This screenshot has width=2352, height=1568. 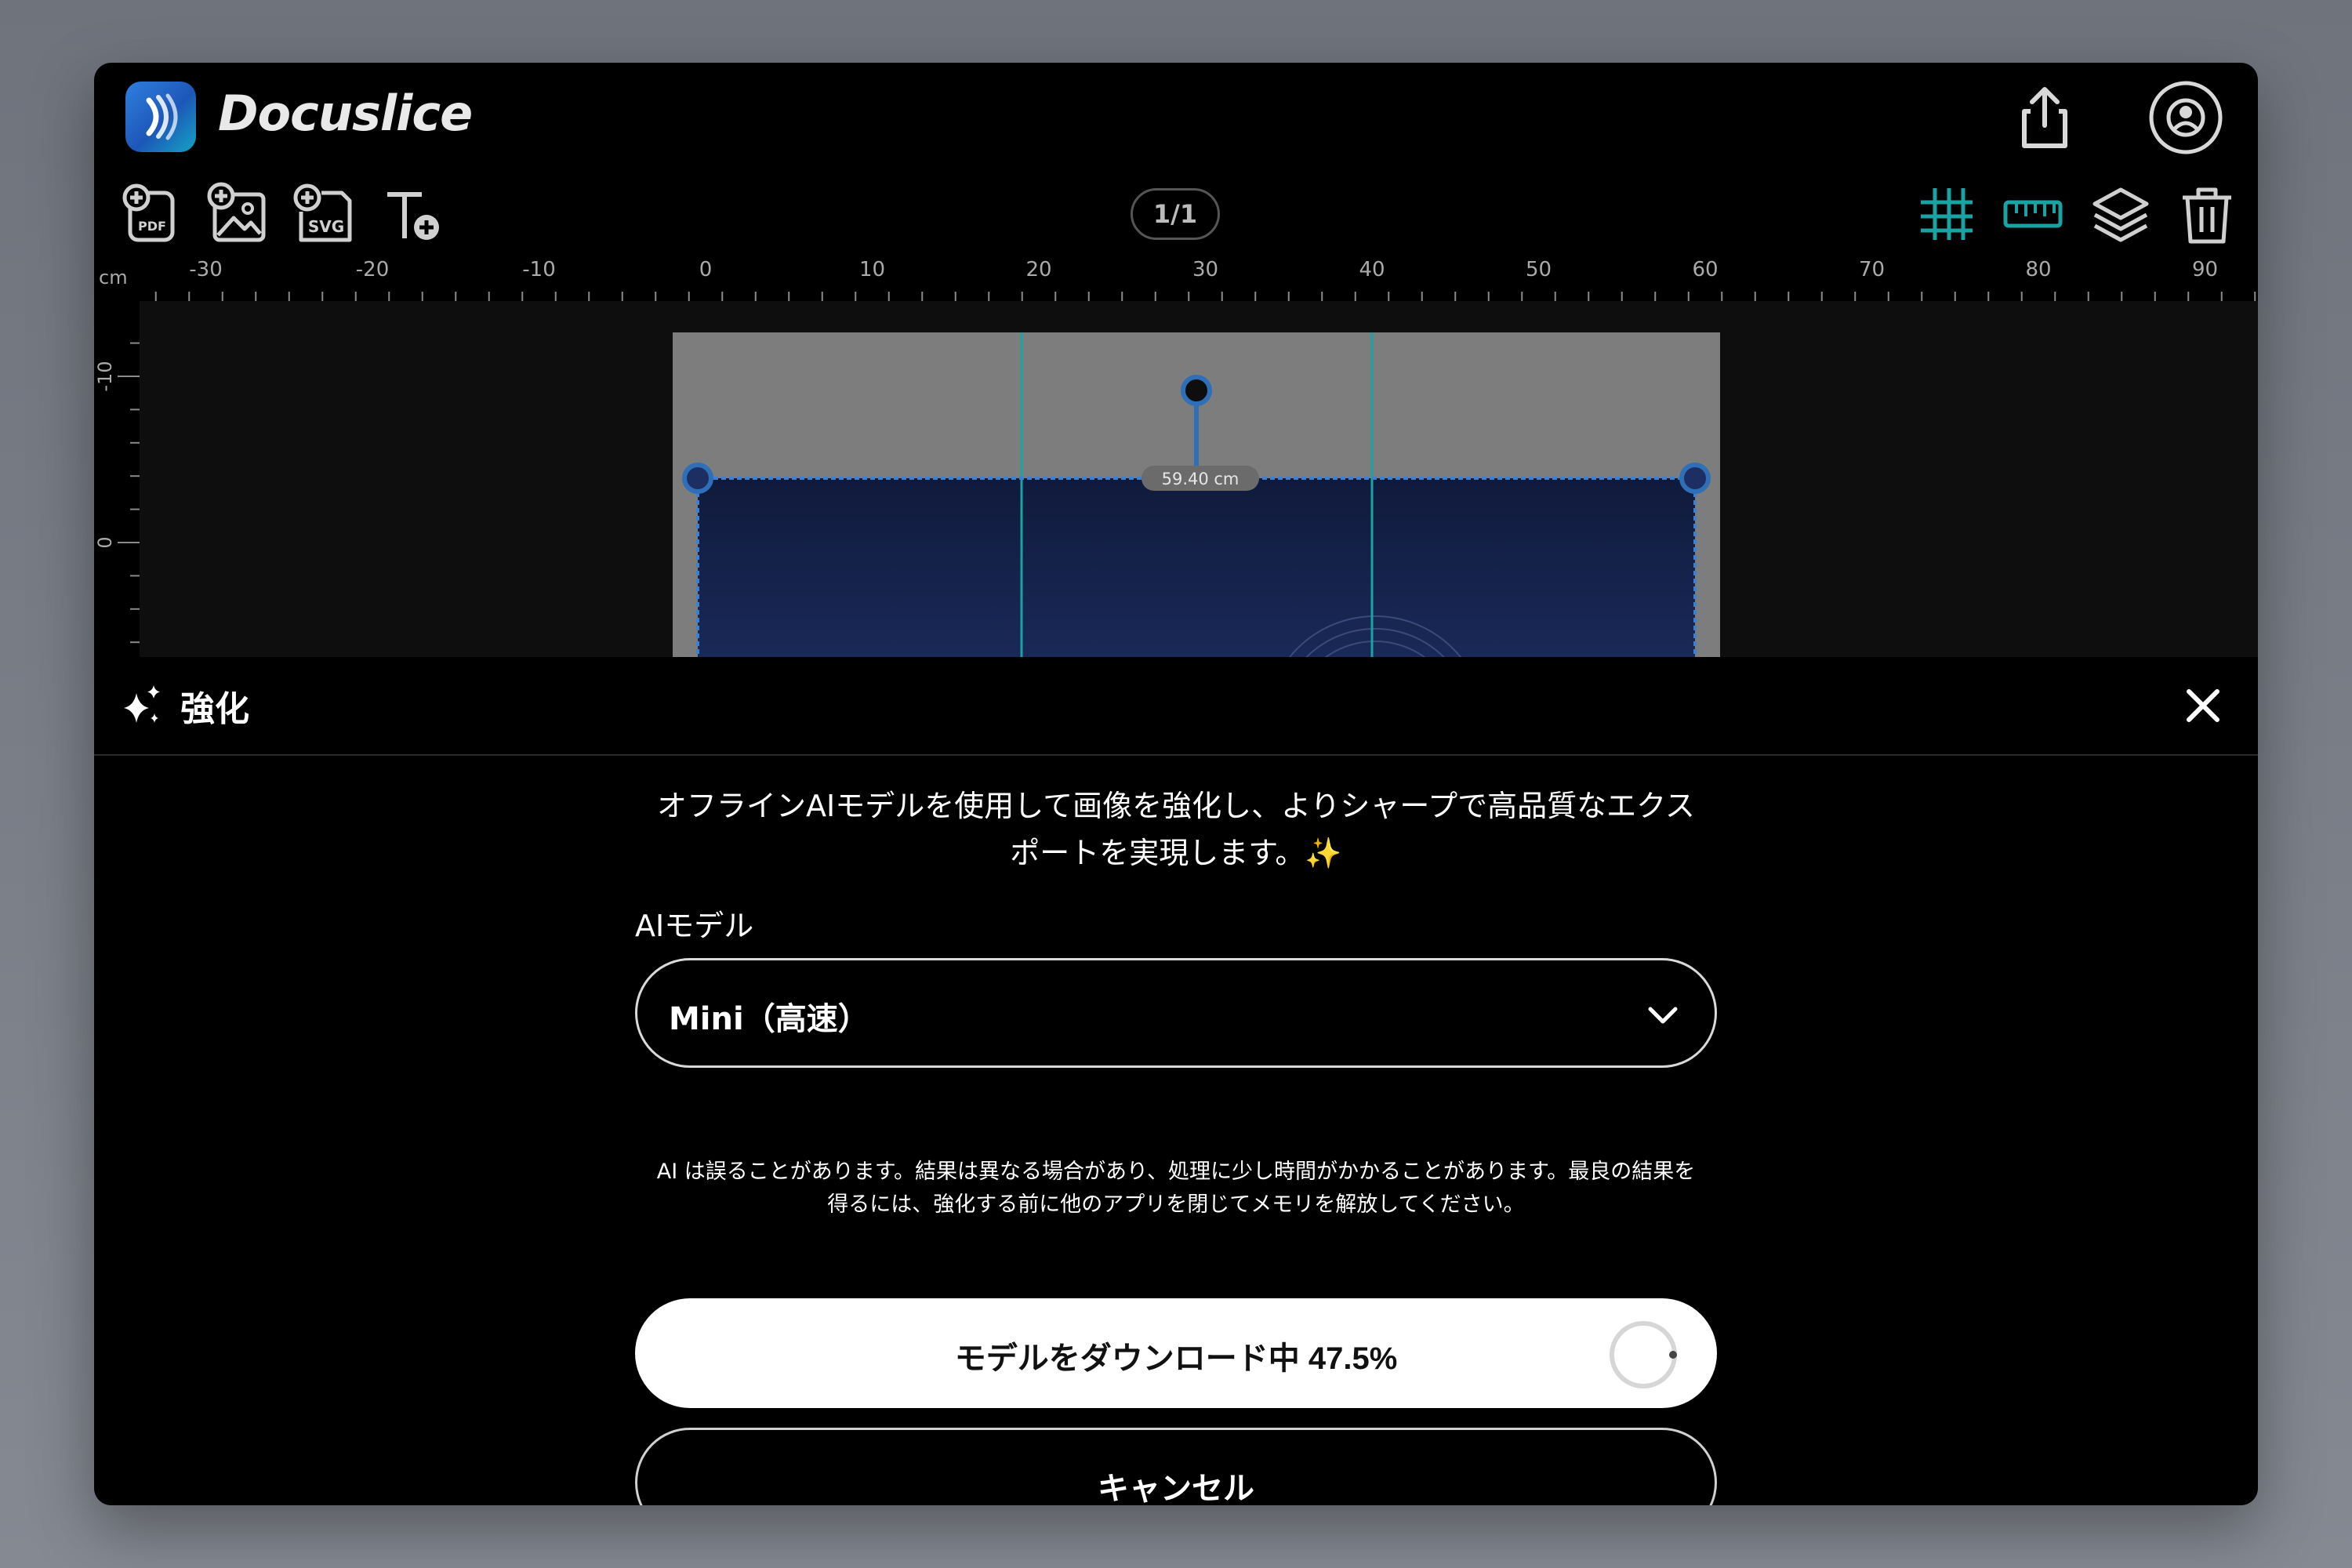 What do you see at coordinates (694, 926) in the screenshot?
I see `model-label: AIモデル` at bounding box center [694, 926].